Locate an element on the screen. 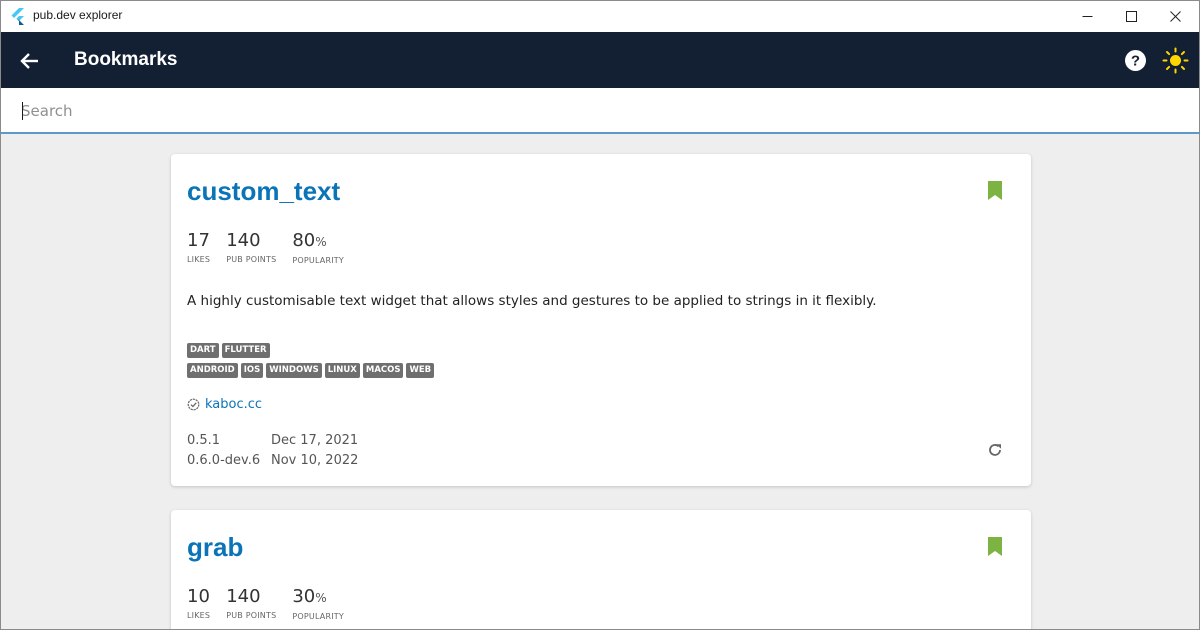 Image resolution: width=1200 pixels, height=630 pixels. package-name: custom_text is located at coordinates (263, 191).